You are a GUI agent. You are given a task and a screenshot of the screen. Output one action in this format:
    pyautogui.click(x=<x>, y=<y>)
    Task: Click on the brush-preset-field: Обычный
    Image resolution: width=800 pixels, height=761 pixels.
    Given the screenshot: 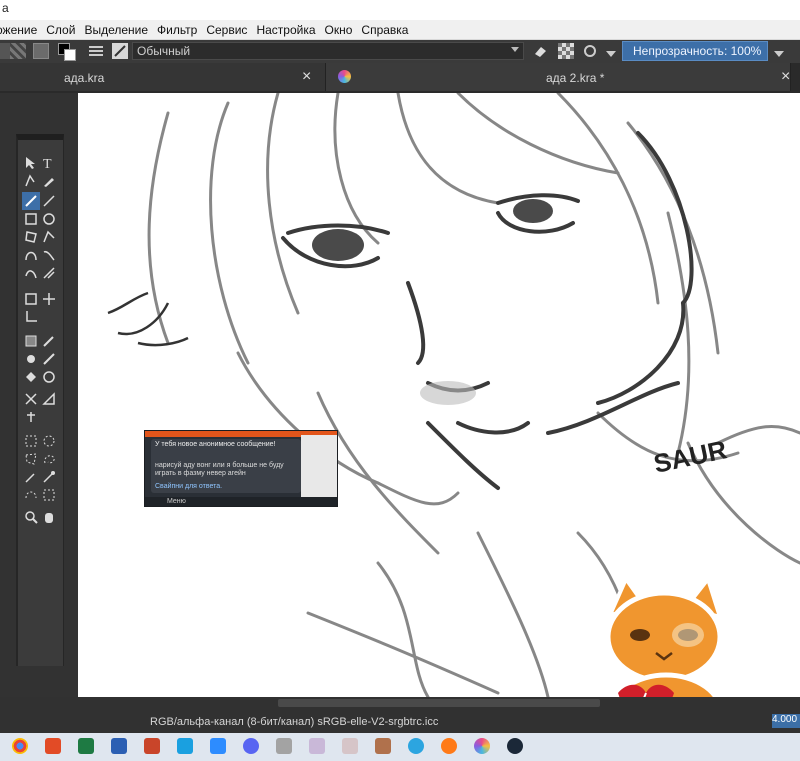 What is the action you would take?
    pyautogui.click(x=328, y=51)
    